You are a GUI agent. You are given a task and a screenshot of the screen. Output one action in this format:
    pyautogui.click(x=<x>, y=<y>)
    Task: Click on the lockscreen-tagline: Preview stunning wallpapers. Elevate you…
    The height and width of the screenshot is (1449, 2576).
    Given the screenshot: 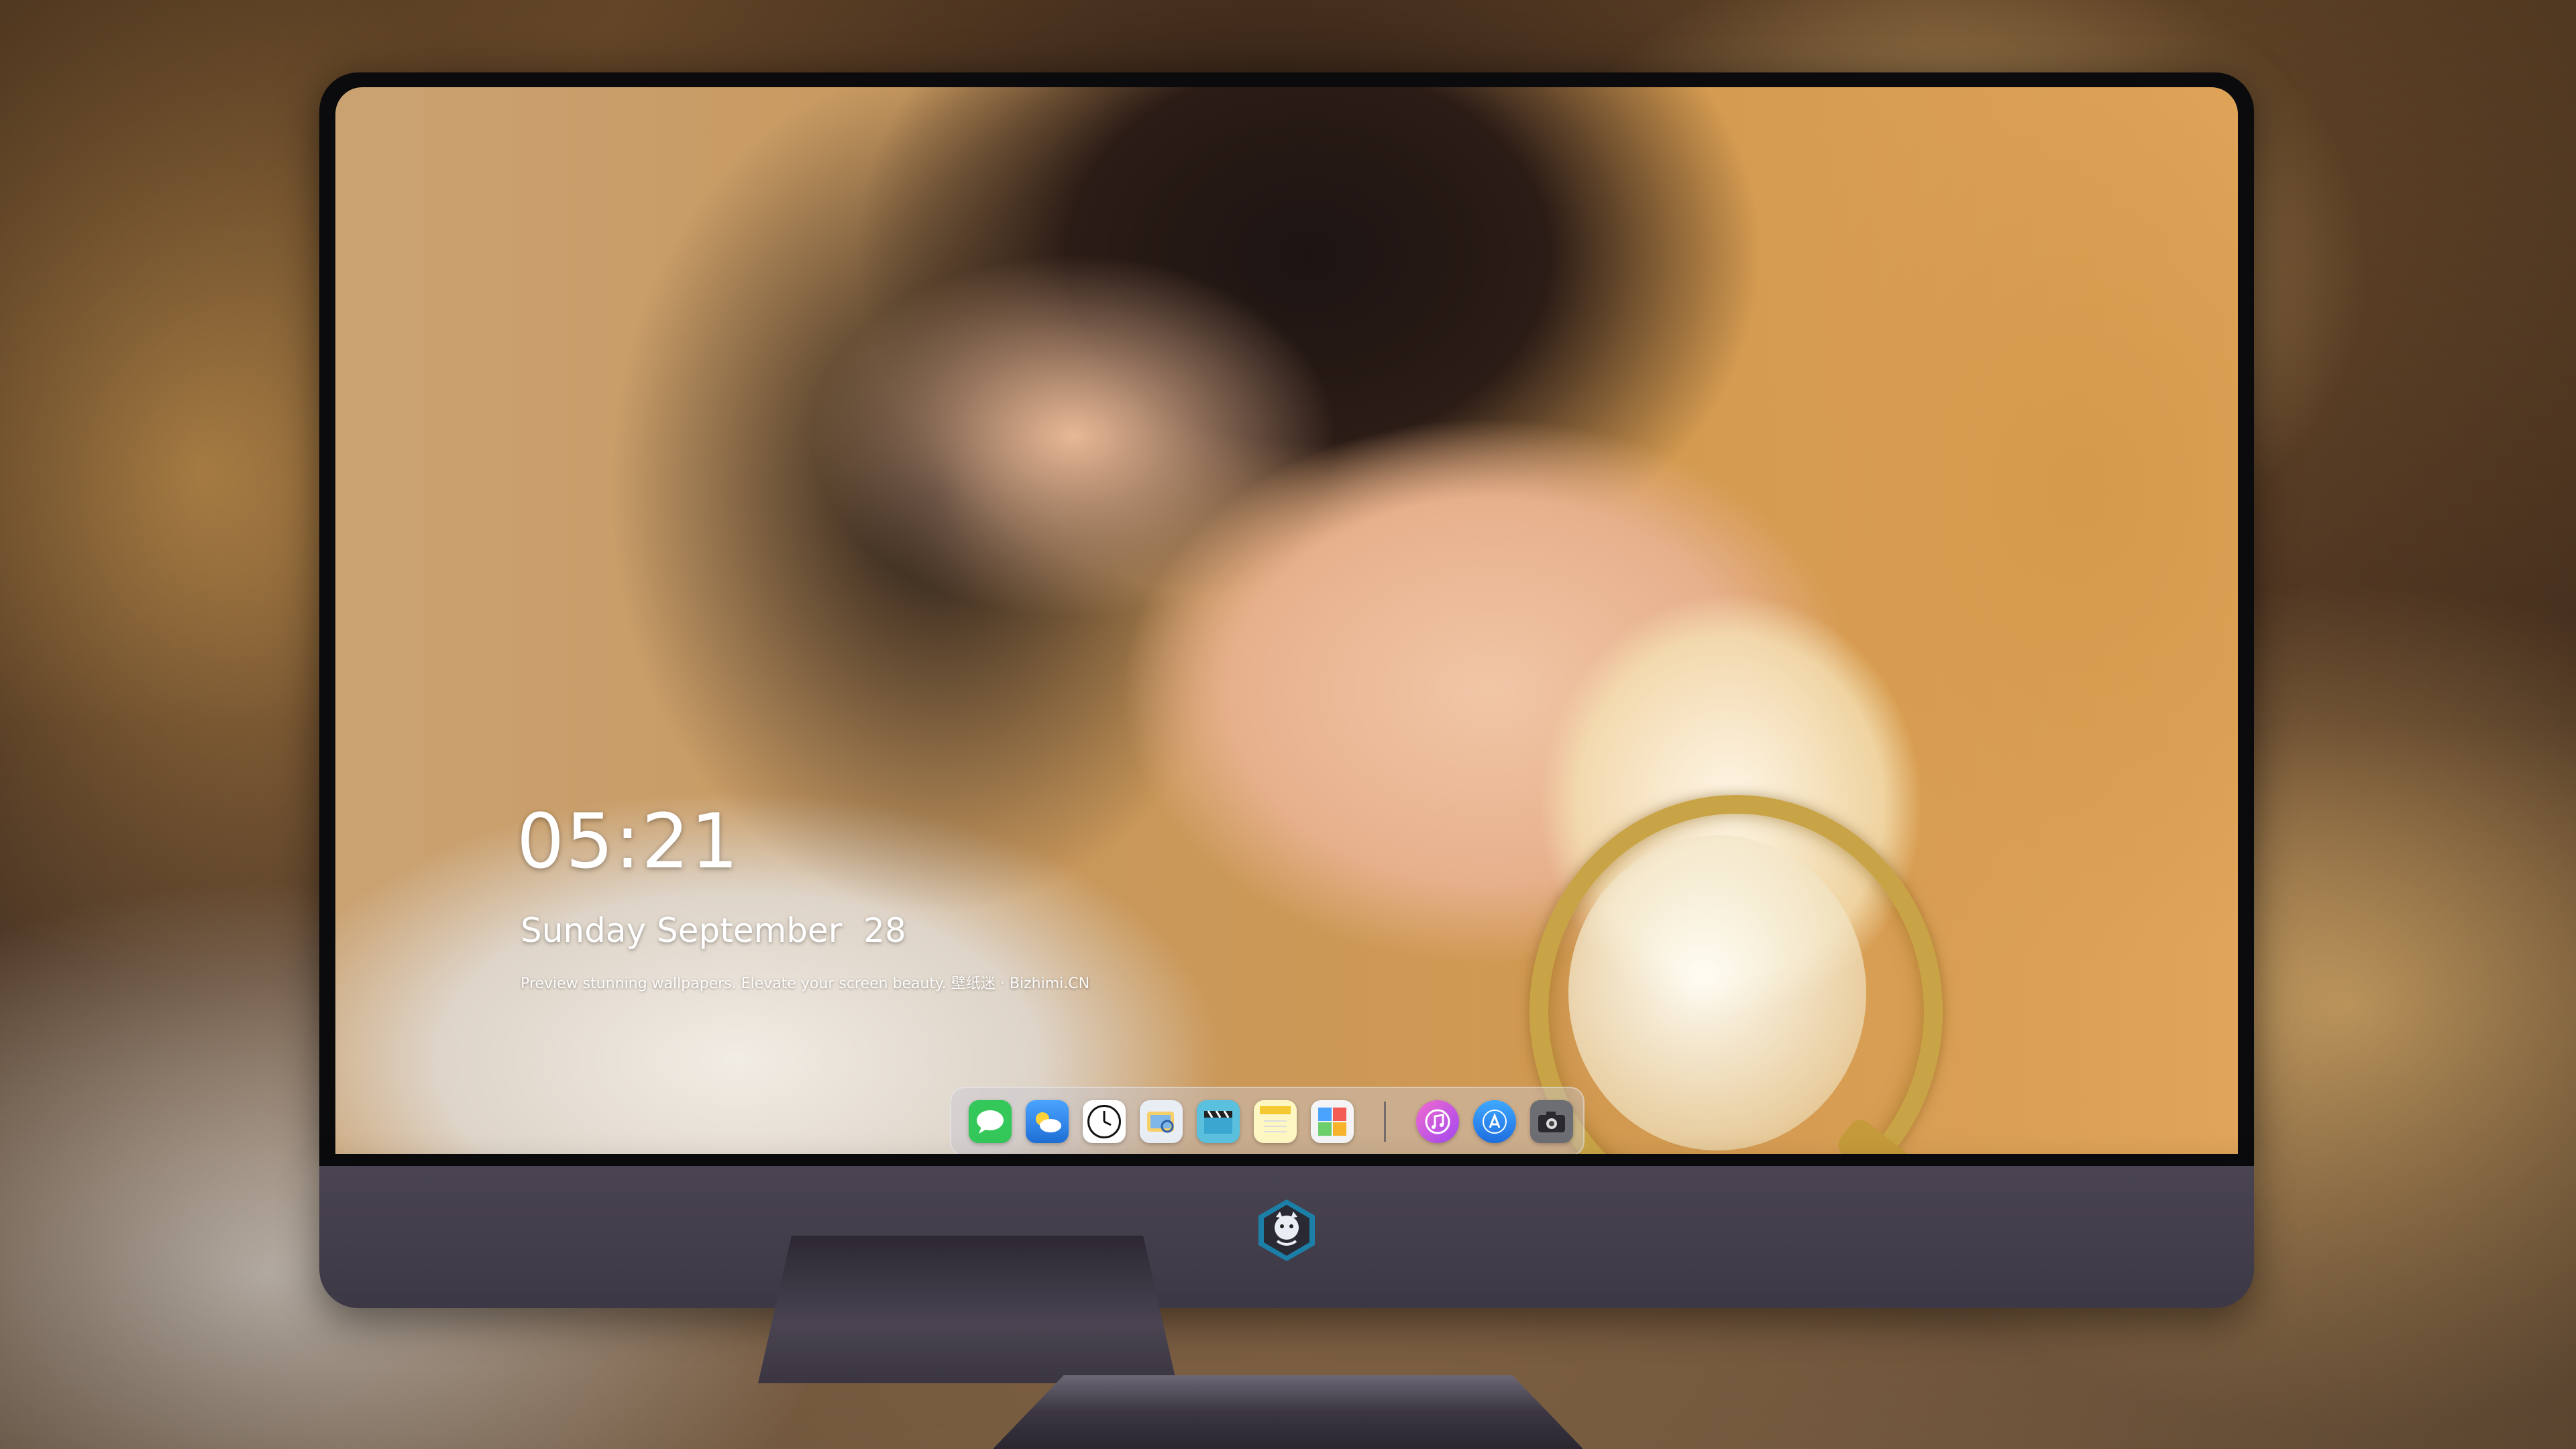 What is the action you would take?
    pyautogui.click(x=805, y=983)
    